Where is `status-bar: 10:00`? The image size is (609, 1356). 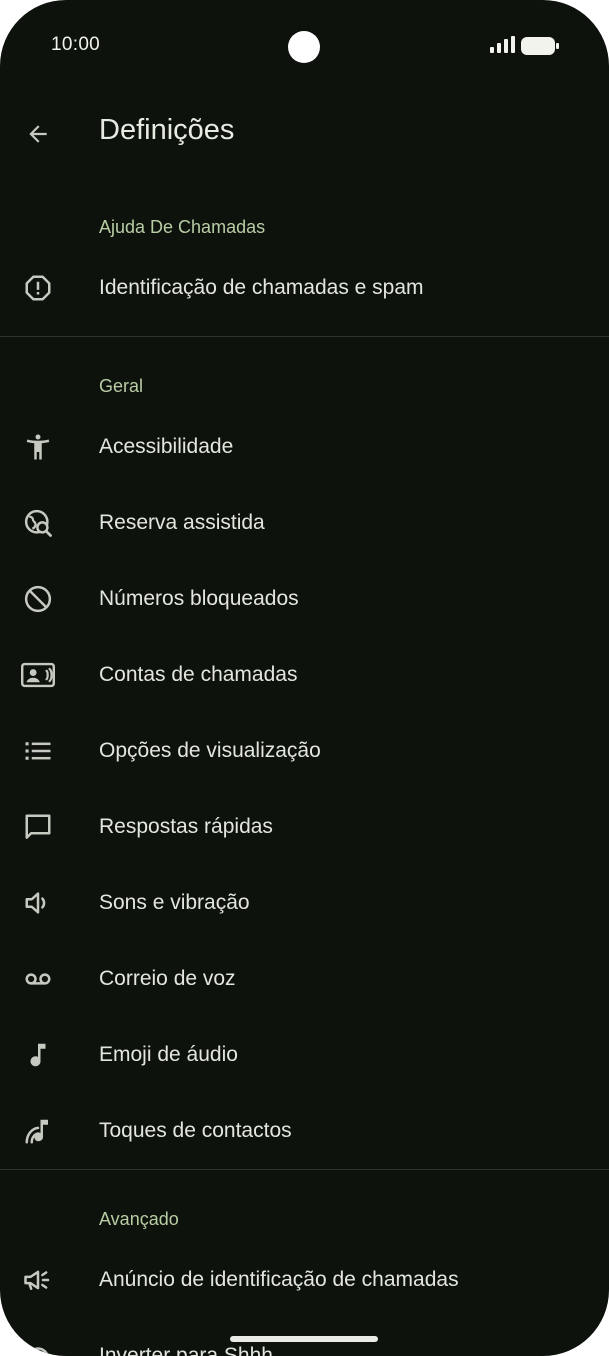 status-bar: 10:00 is located at coordinates (304, 46).